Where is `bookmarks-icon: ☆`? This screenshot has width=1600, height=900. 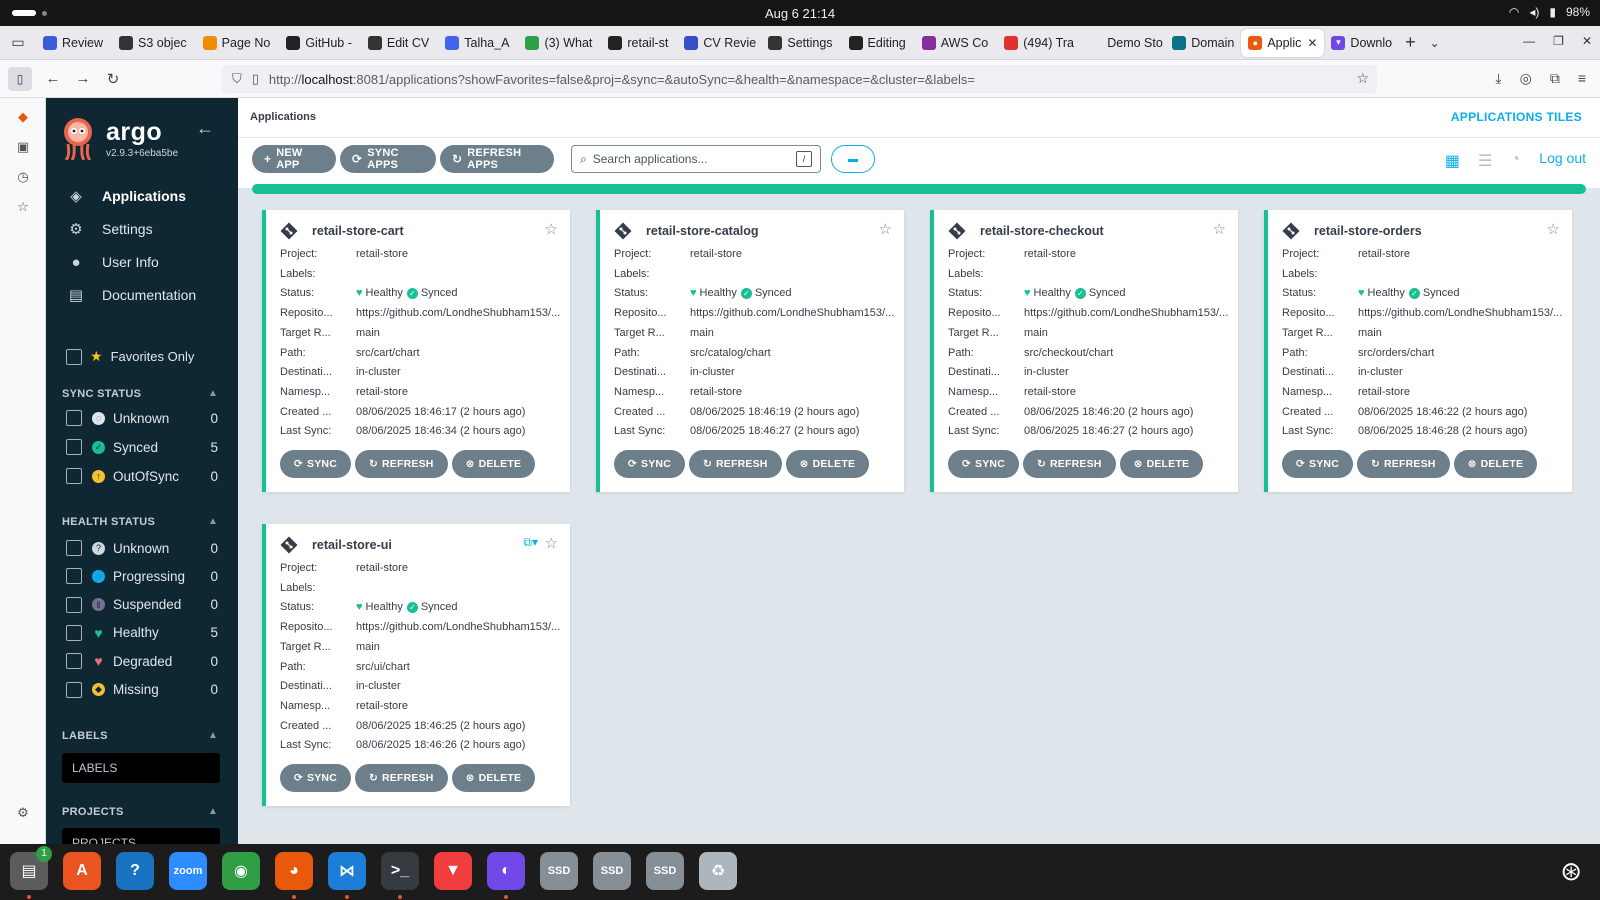
bookmarks-icon: ☆ is located at coordinates (23, 207).